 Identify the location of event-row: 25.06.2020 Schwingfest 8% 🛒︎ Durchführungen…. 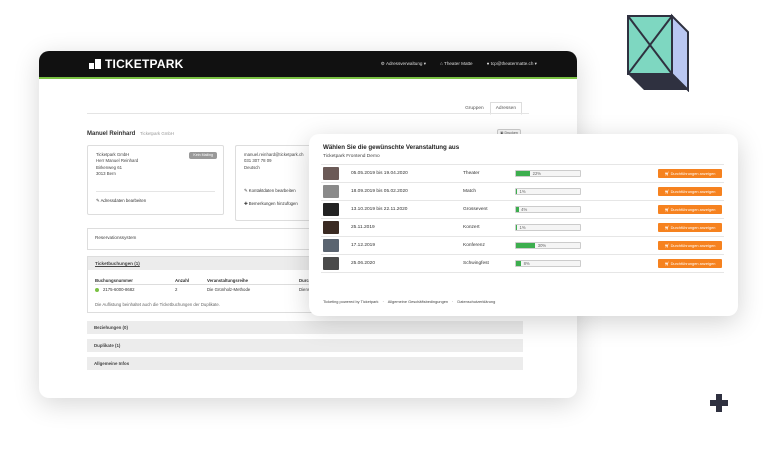
(522, 264).